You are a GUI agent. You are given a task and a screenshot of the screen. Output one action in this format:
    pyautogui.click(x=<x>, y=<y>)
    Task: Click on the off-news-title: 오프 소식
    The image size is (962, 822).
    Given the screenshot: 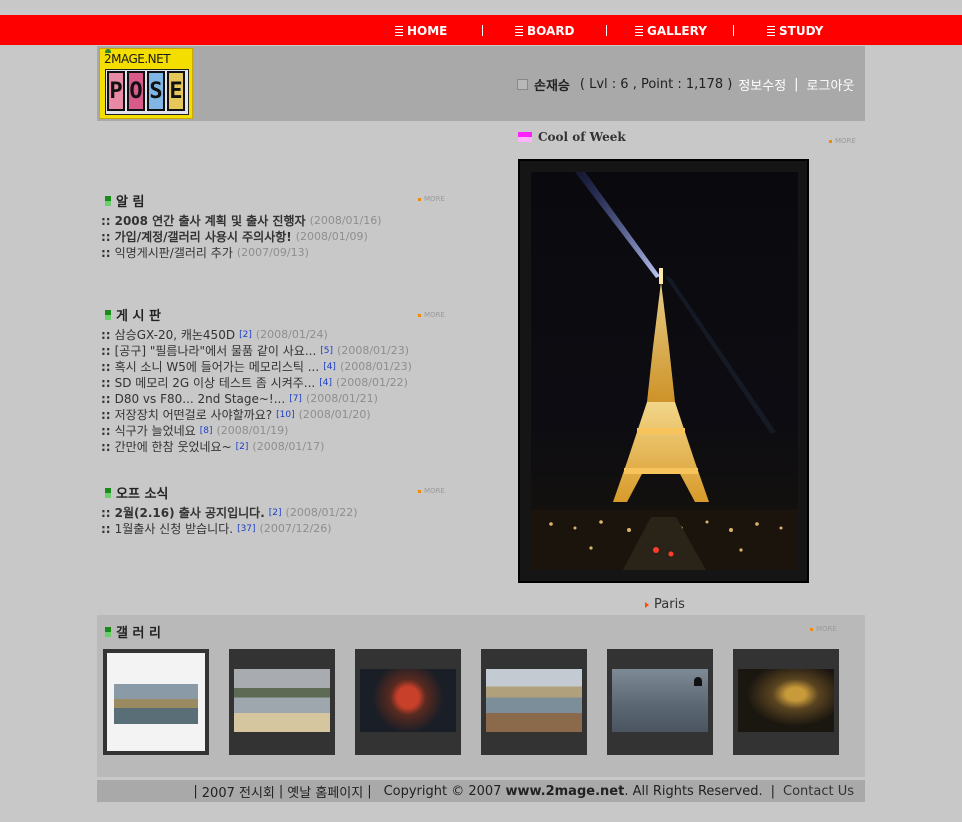 What is the action you would take?
    pyautogui.click(x=142, y=494)
    